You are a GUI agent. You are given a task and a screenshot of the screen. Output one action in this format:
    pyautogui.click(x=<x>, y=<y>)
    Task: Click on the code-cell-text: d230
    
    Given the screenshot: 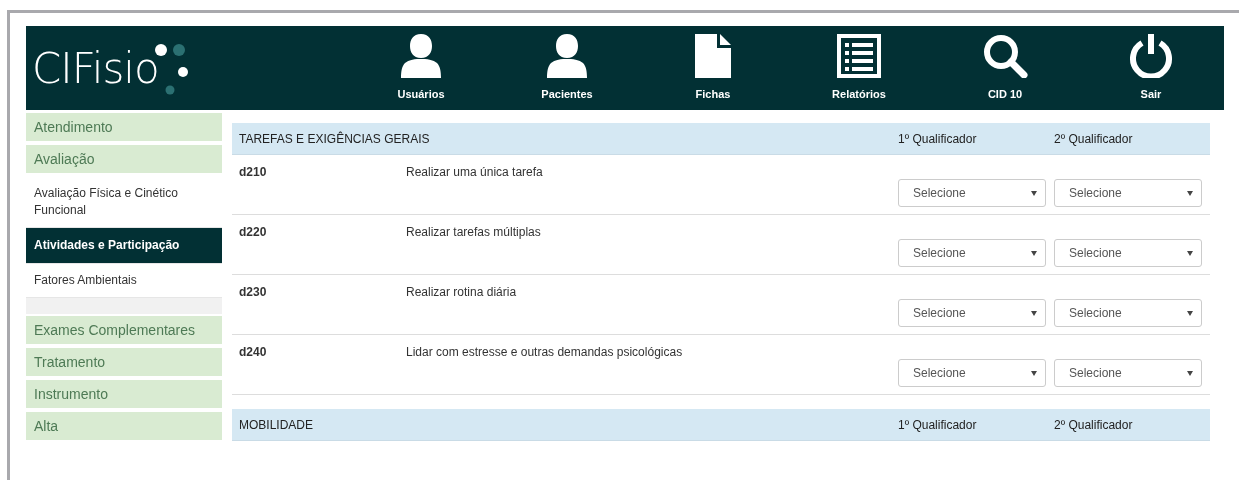 What is the action you would take?
    pyautogui.click(x=253, y=292)
    